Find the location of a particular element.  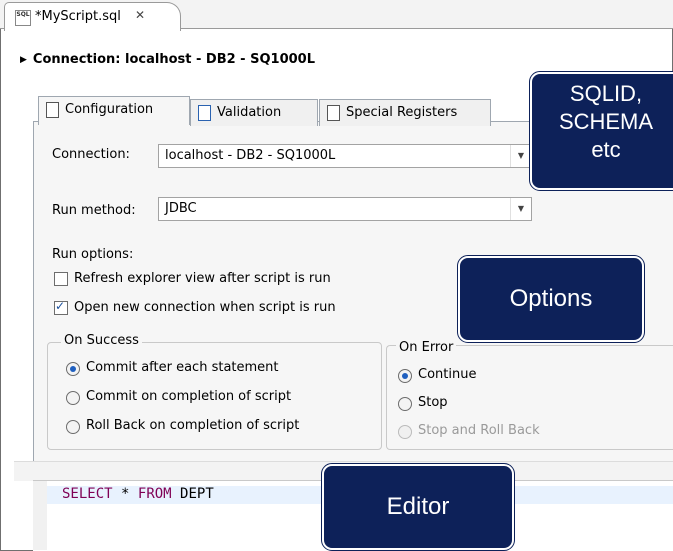

commit-completion-radio is located at coordinates (73, 398).